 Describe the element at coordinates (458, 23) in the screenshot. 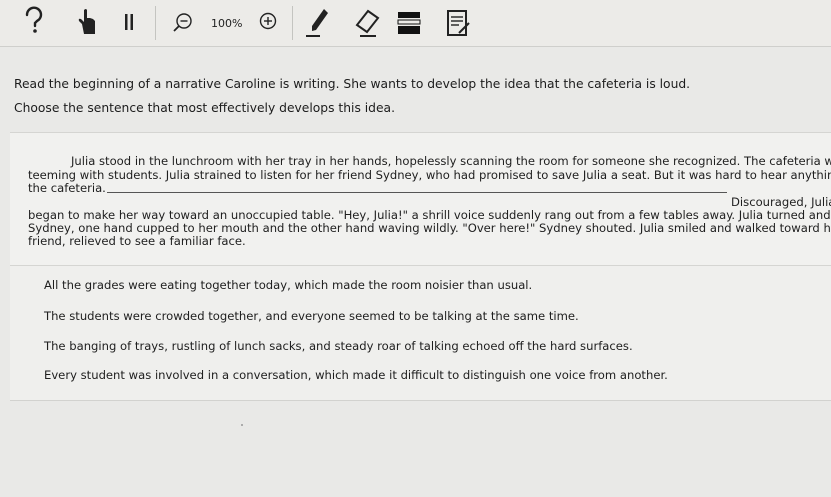

I see `notepad-icon` at that location.